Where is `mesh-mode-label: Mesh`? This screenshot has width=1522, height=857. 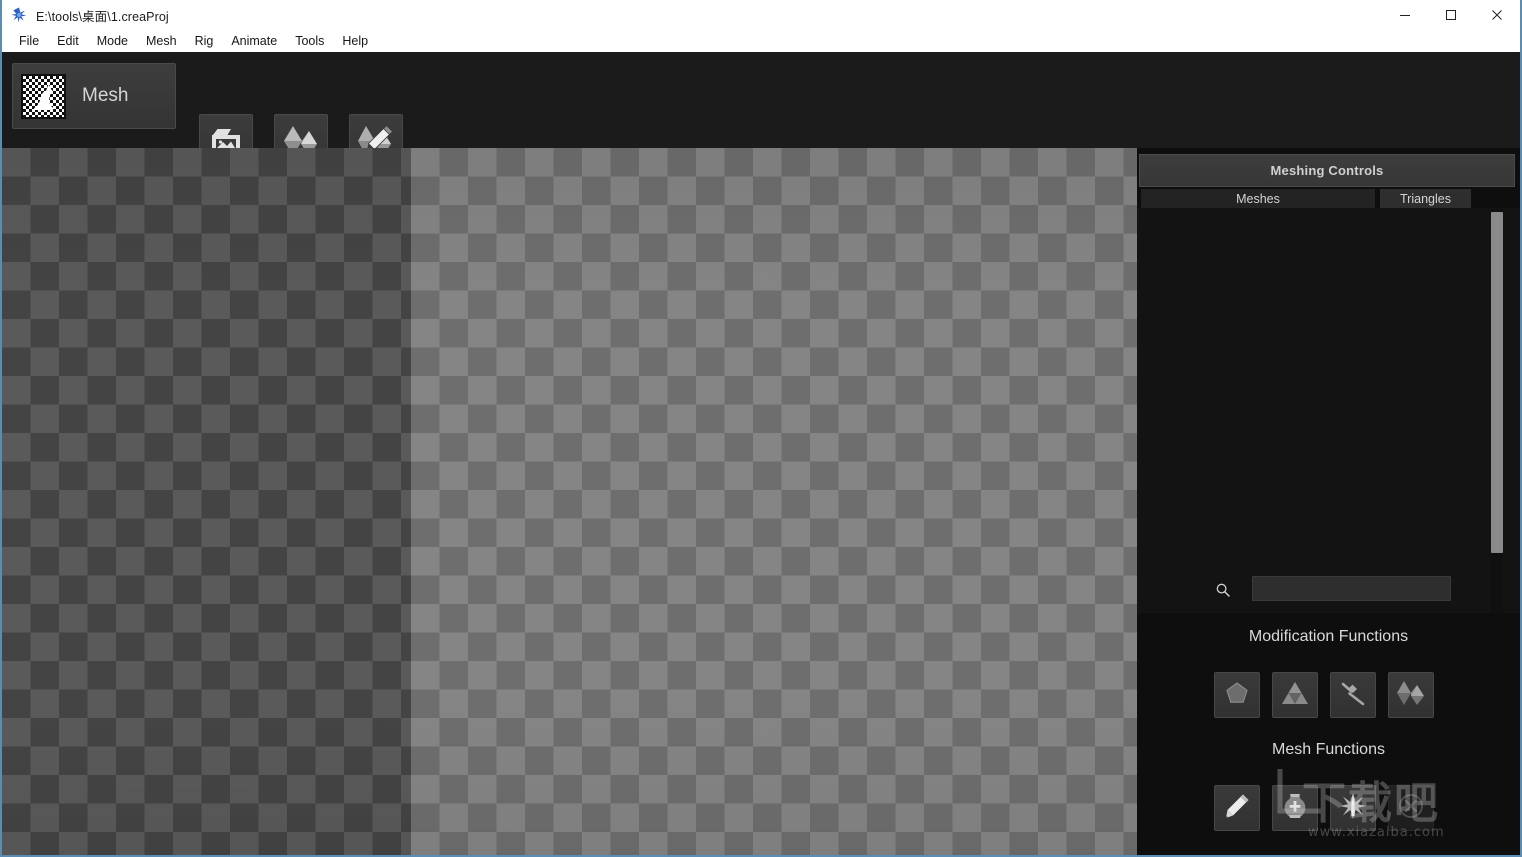
mesh-mode-label: Mesh is located at coordinates (105, 95).